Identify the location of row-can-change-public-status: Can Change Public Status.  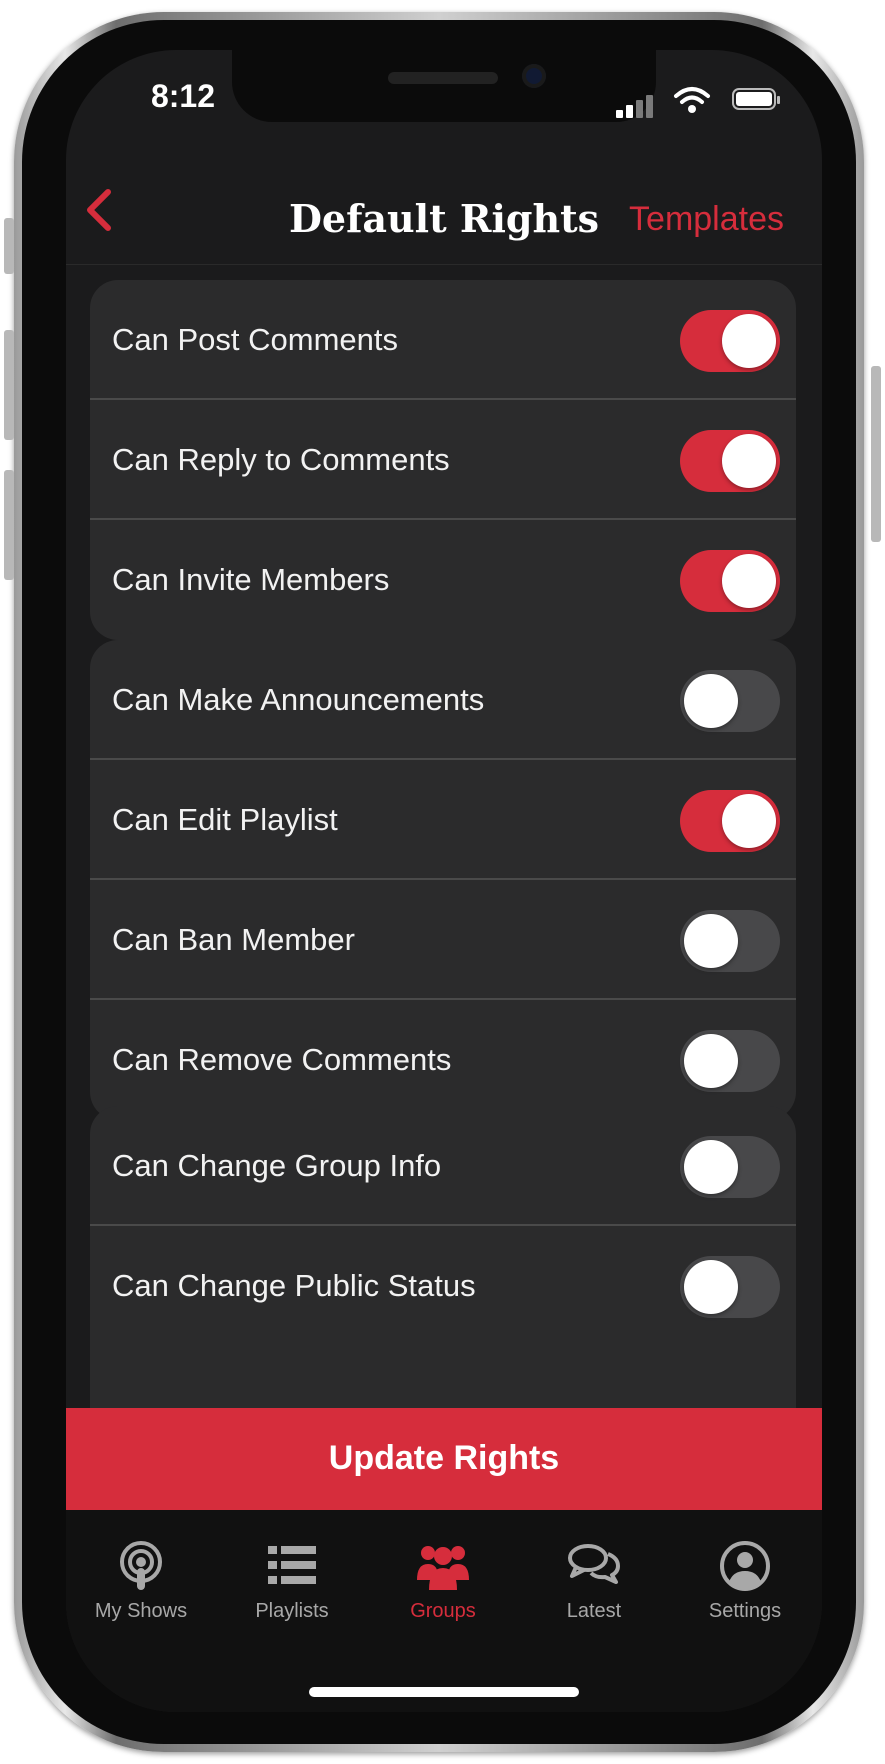
(443, 1286).